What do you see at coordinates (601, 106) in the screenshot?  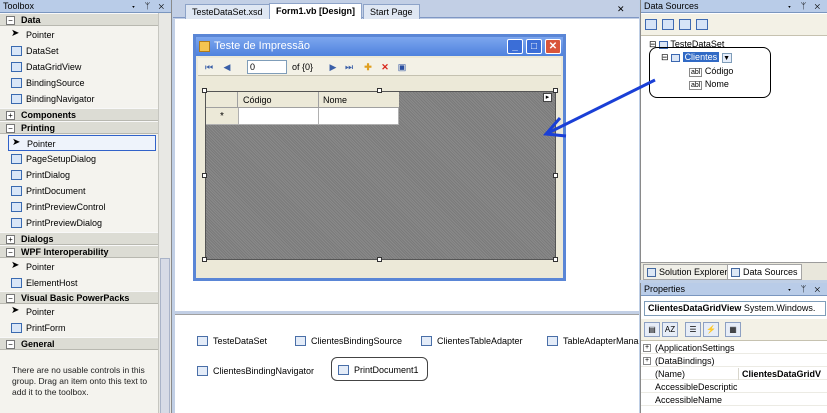 I see `arrow-shaft` at bounding box center [601, 106].